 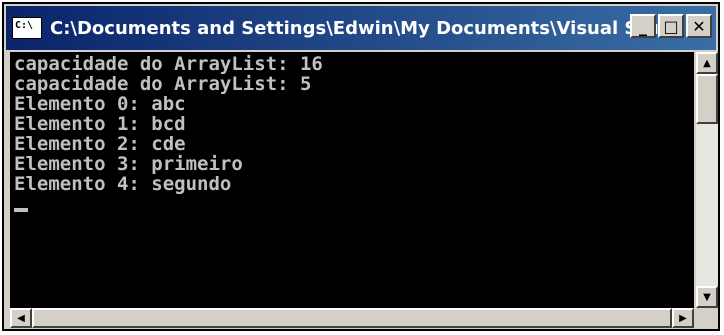 I want to click on maximize-button: □, so click(x=671, y=26).